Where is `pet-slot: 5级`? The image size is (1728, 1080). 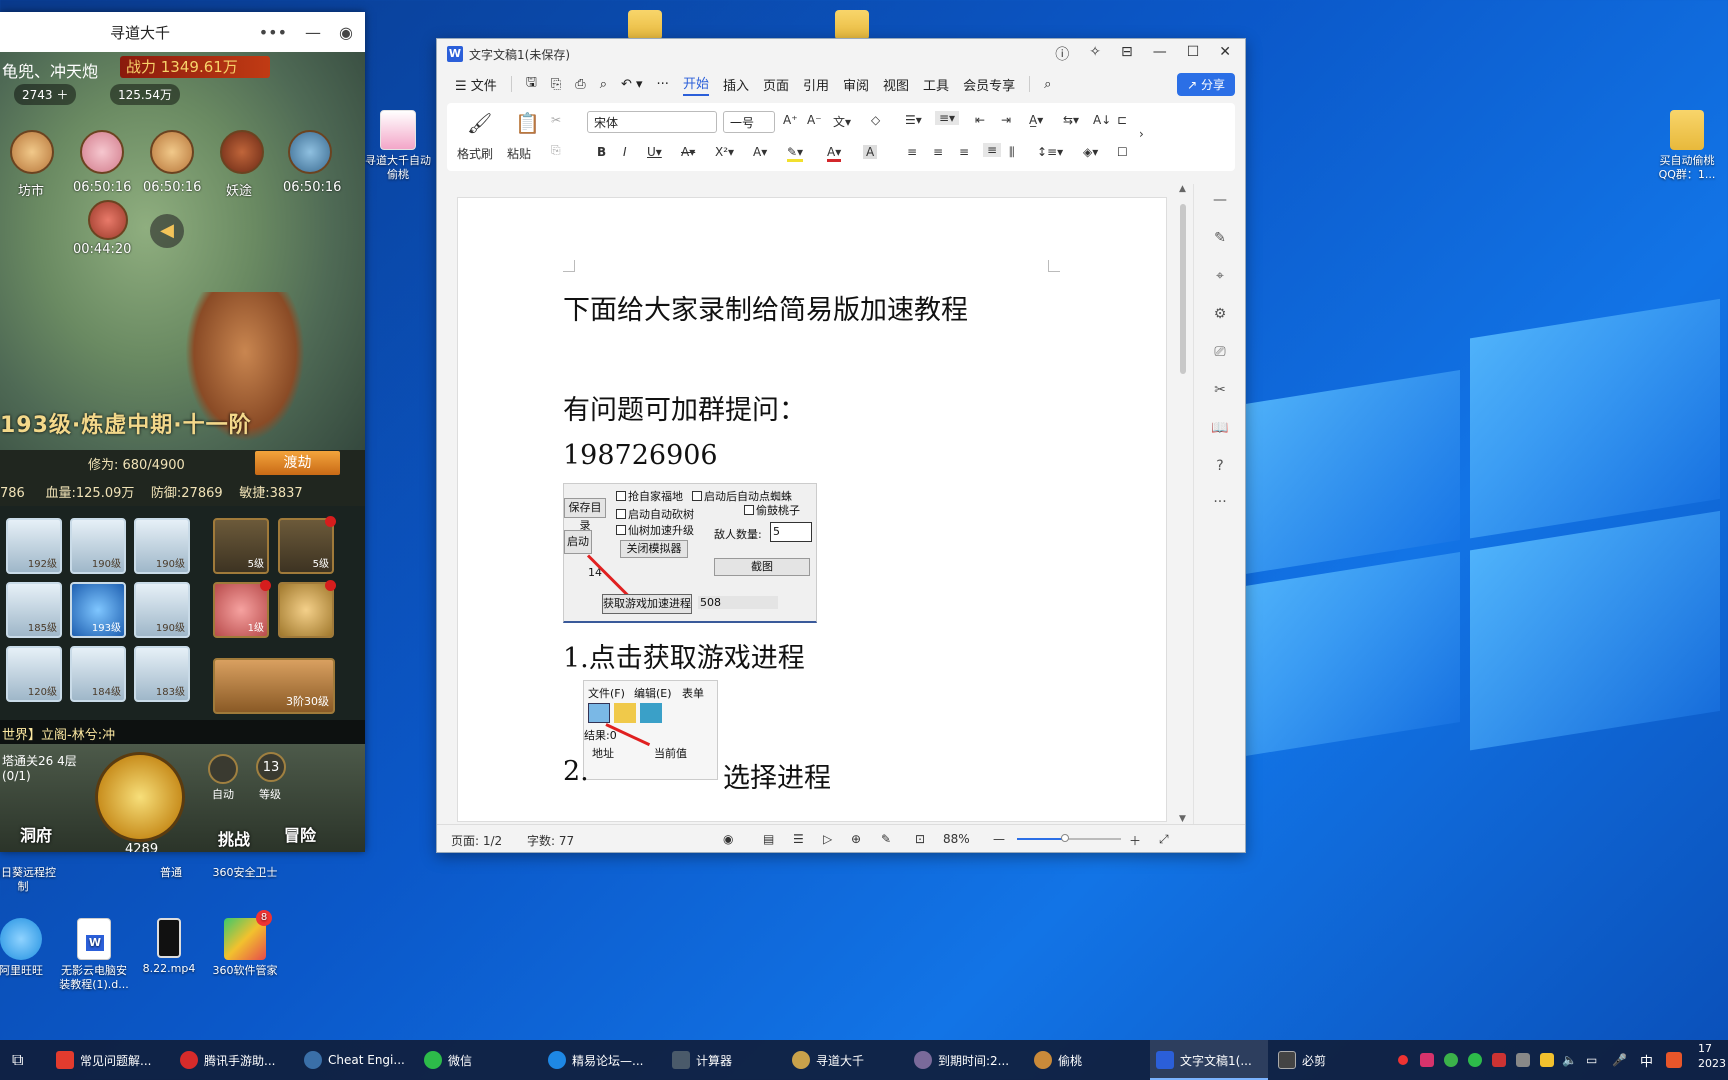 pet-slot: 5级 is located at coordinates (241, 546).